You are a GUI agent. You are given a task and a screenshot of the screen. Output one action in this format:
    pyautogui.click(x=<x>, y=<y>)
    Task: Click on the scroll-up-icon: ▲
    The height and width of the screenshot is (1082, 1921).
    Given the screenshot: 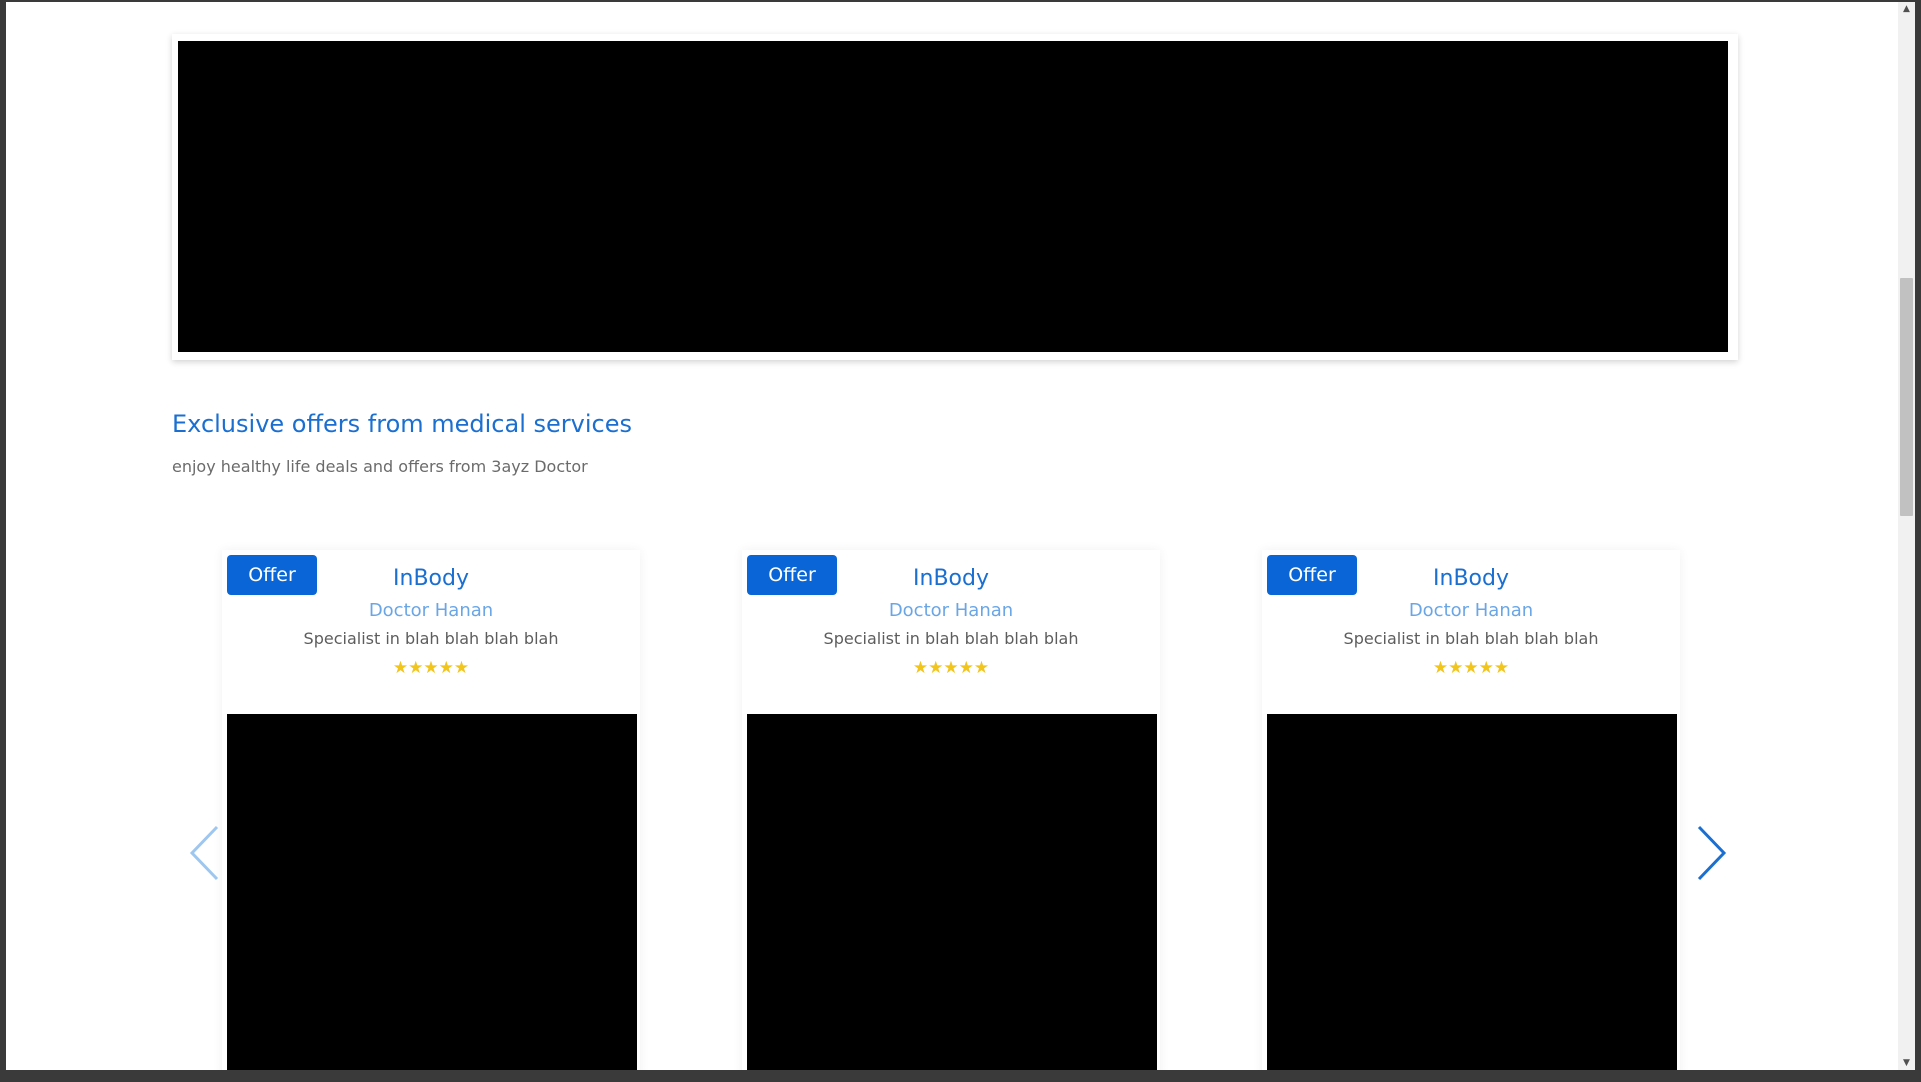 What is the action you would take?
    pyautogui.click(x=1906, y=9)
    